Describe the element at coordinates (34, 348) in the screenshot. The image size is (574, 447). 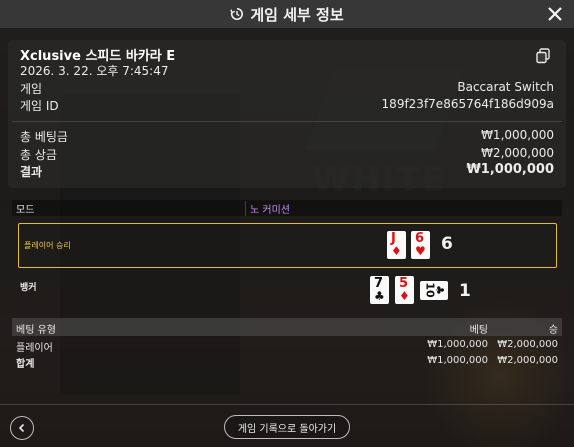
I see `row-bet-type: 플레이어` at that location.